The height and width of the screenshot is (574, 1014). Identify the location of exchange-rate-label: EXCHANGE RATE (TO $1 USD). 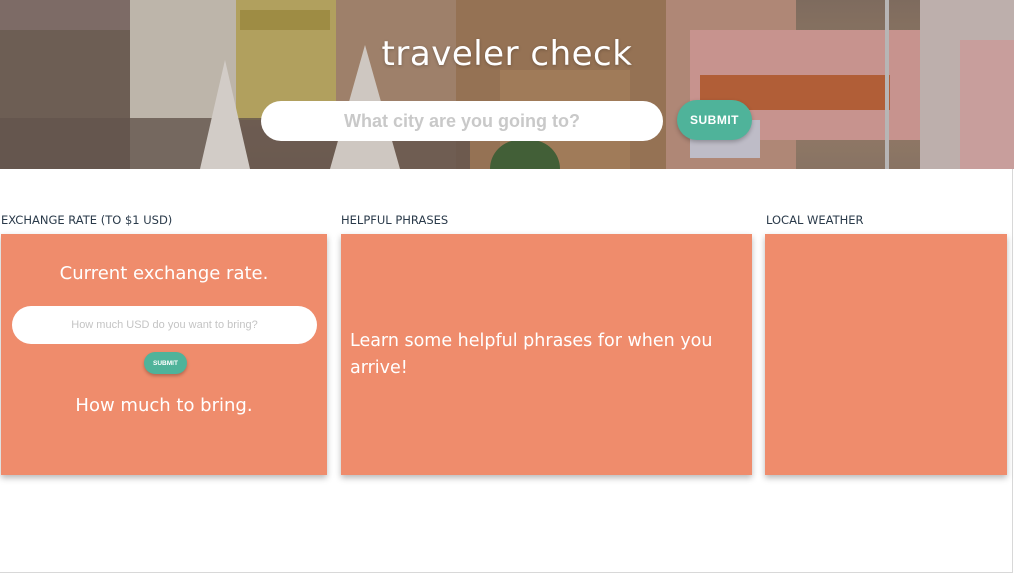
(87, 220).